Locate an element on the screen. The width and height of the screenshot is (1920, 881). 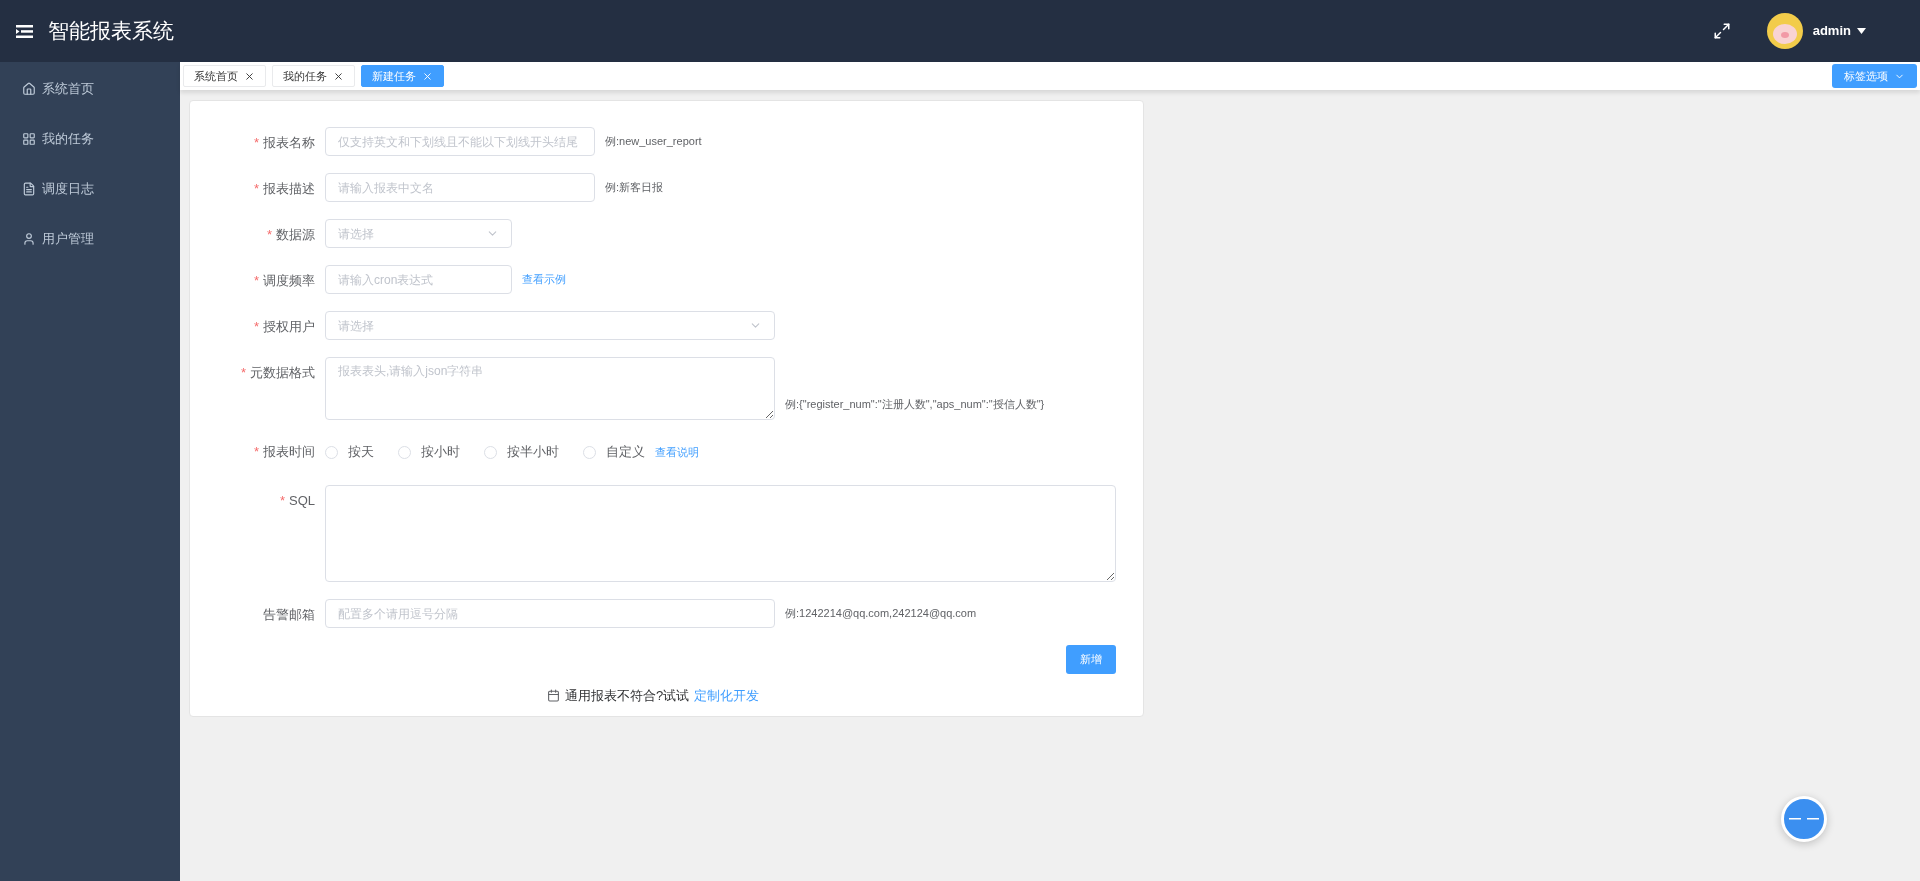
house-icon is located at coordinates (29, 89).